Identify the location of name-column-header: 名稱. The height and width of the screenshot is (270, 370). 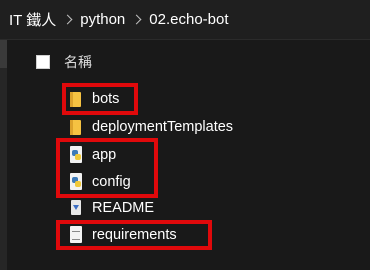
(78, 62).